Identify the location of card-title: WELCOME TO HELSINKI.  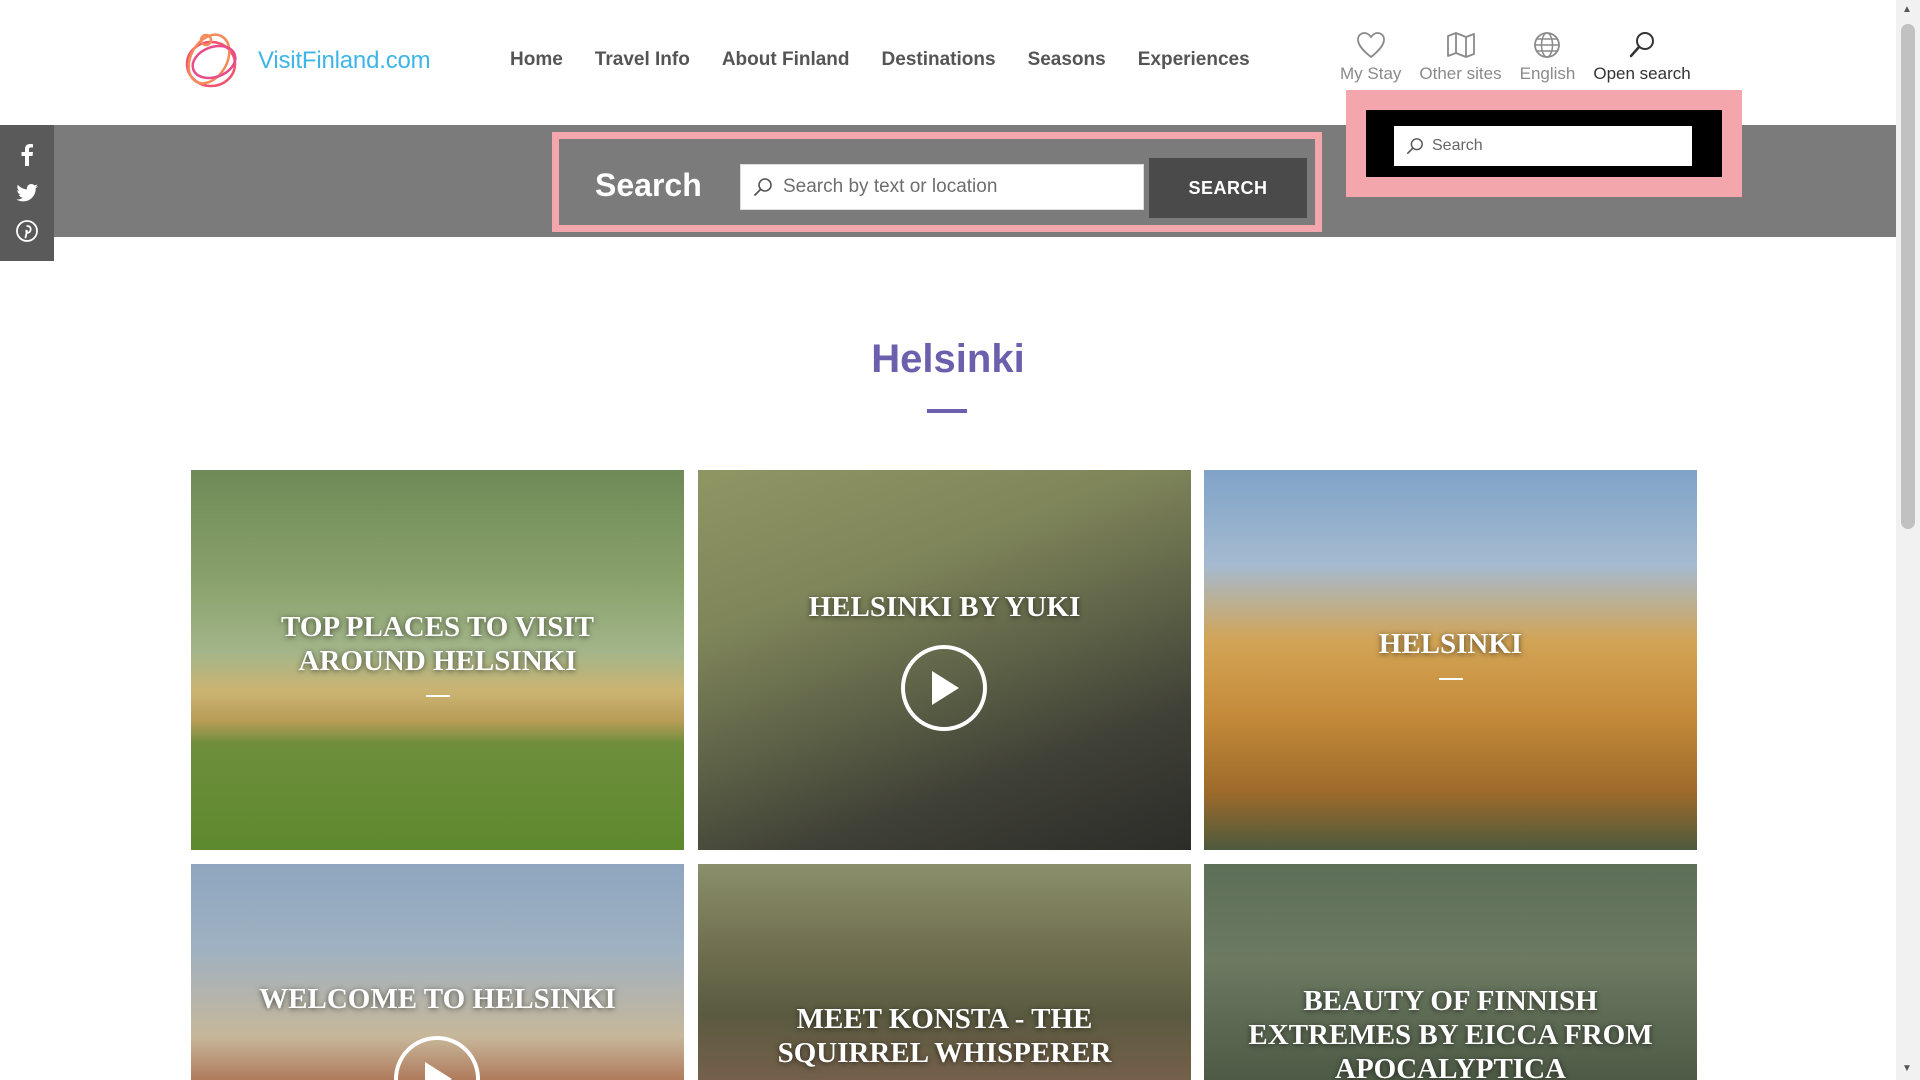
(437, 999).